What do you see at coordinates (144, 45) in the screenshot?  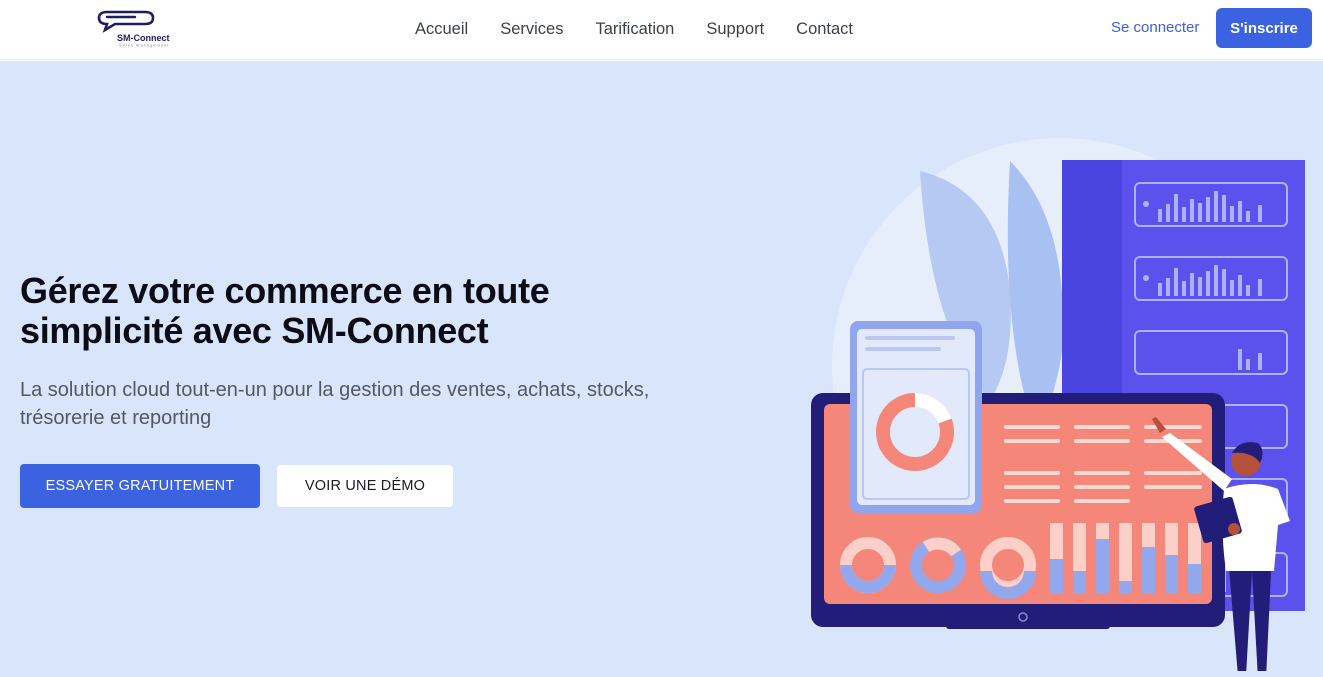 I see `logo-tagline: Sales Management` at bounding box center [144, 45].